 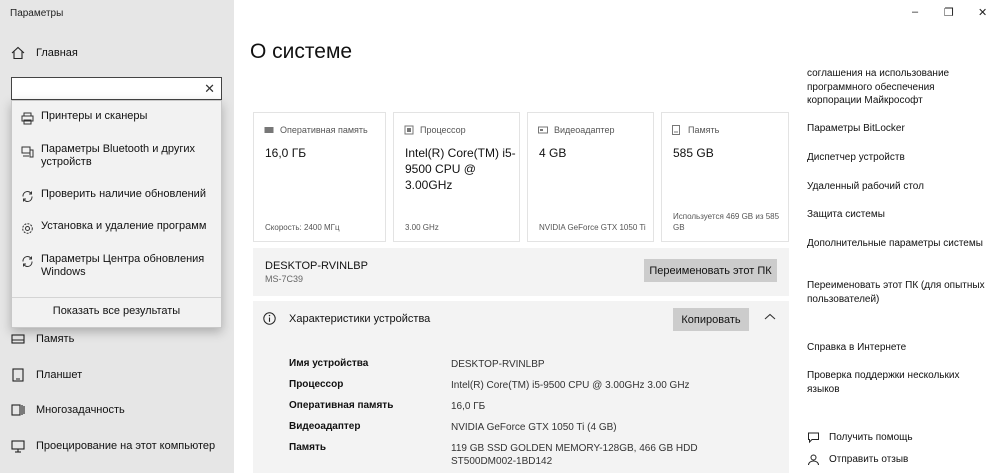 What do you see at coordinates (94, 116) in the screenshot?
I see `search-result-label: Принтеры и сканеры` at bounding box center [94, 116].